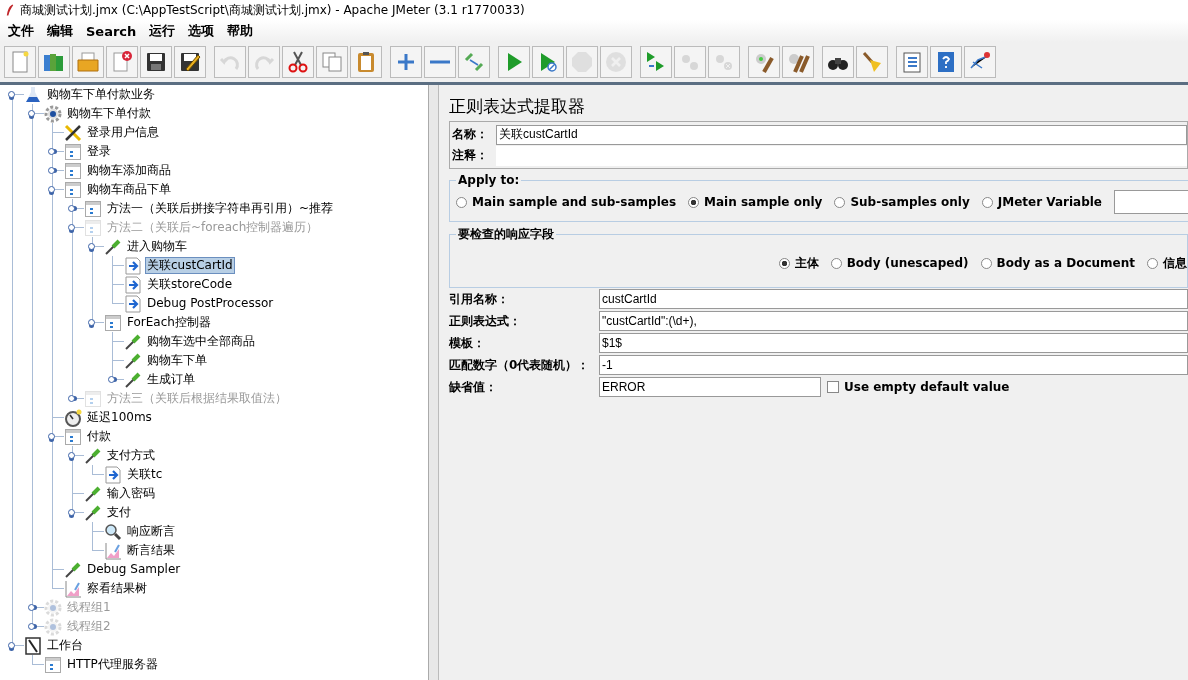  What do you see at coordinates (151, 531) in the screenshot?
I see `tree-node-label: 响应断言` at bounding box center [151, 531].